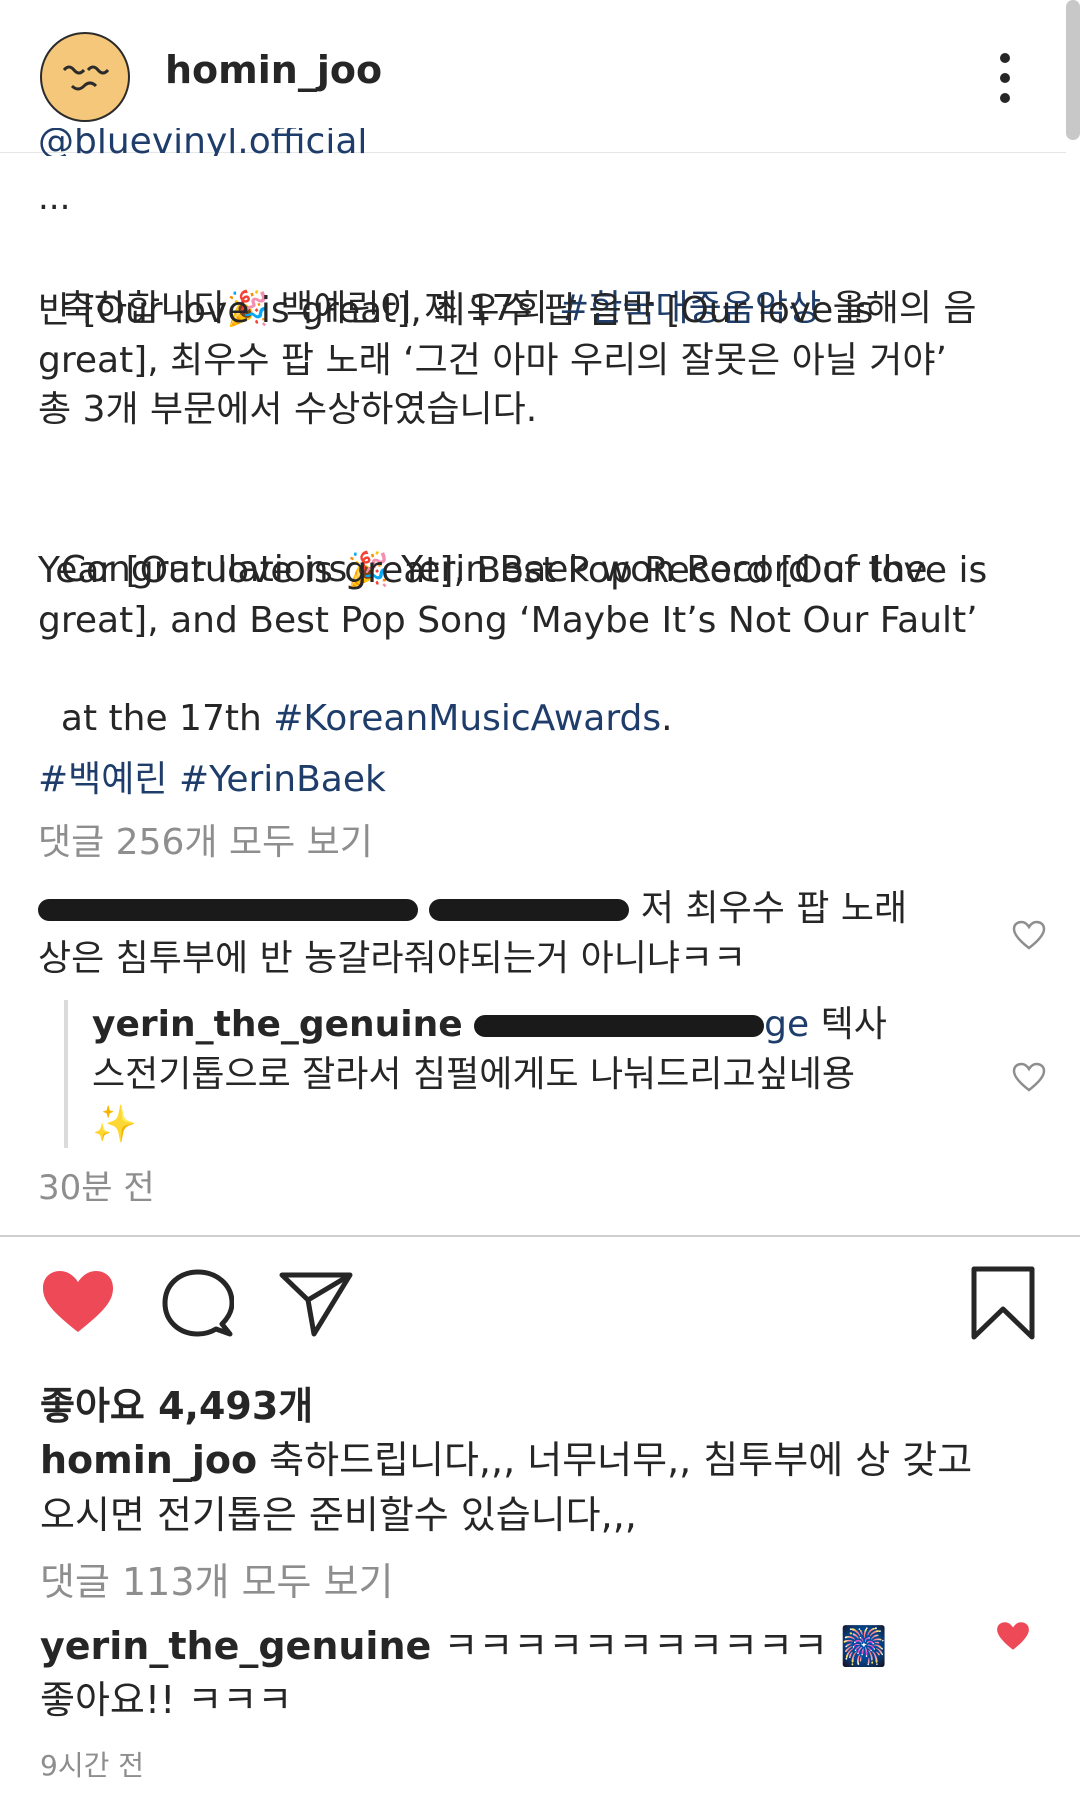 This screenshot has width=1080, height=1801. I want to click on caption-kr-line4: 총 3개 부문에서 수상하였습니다., so click(288, 409).